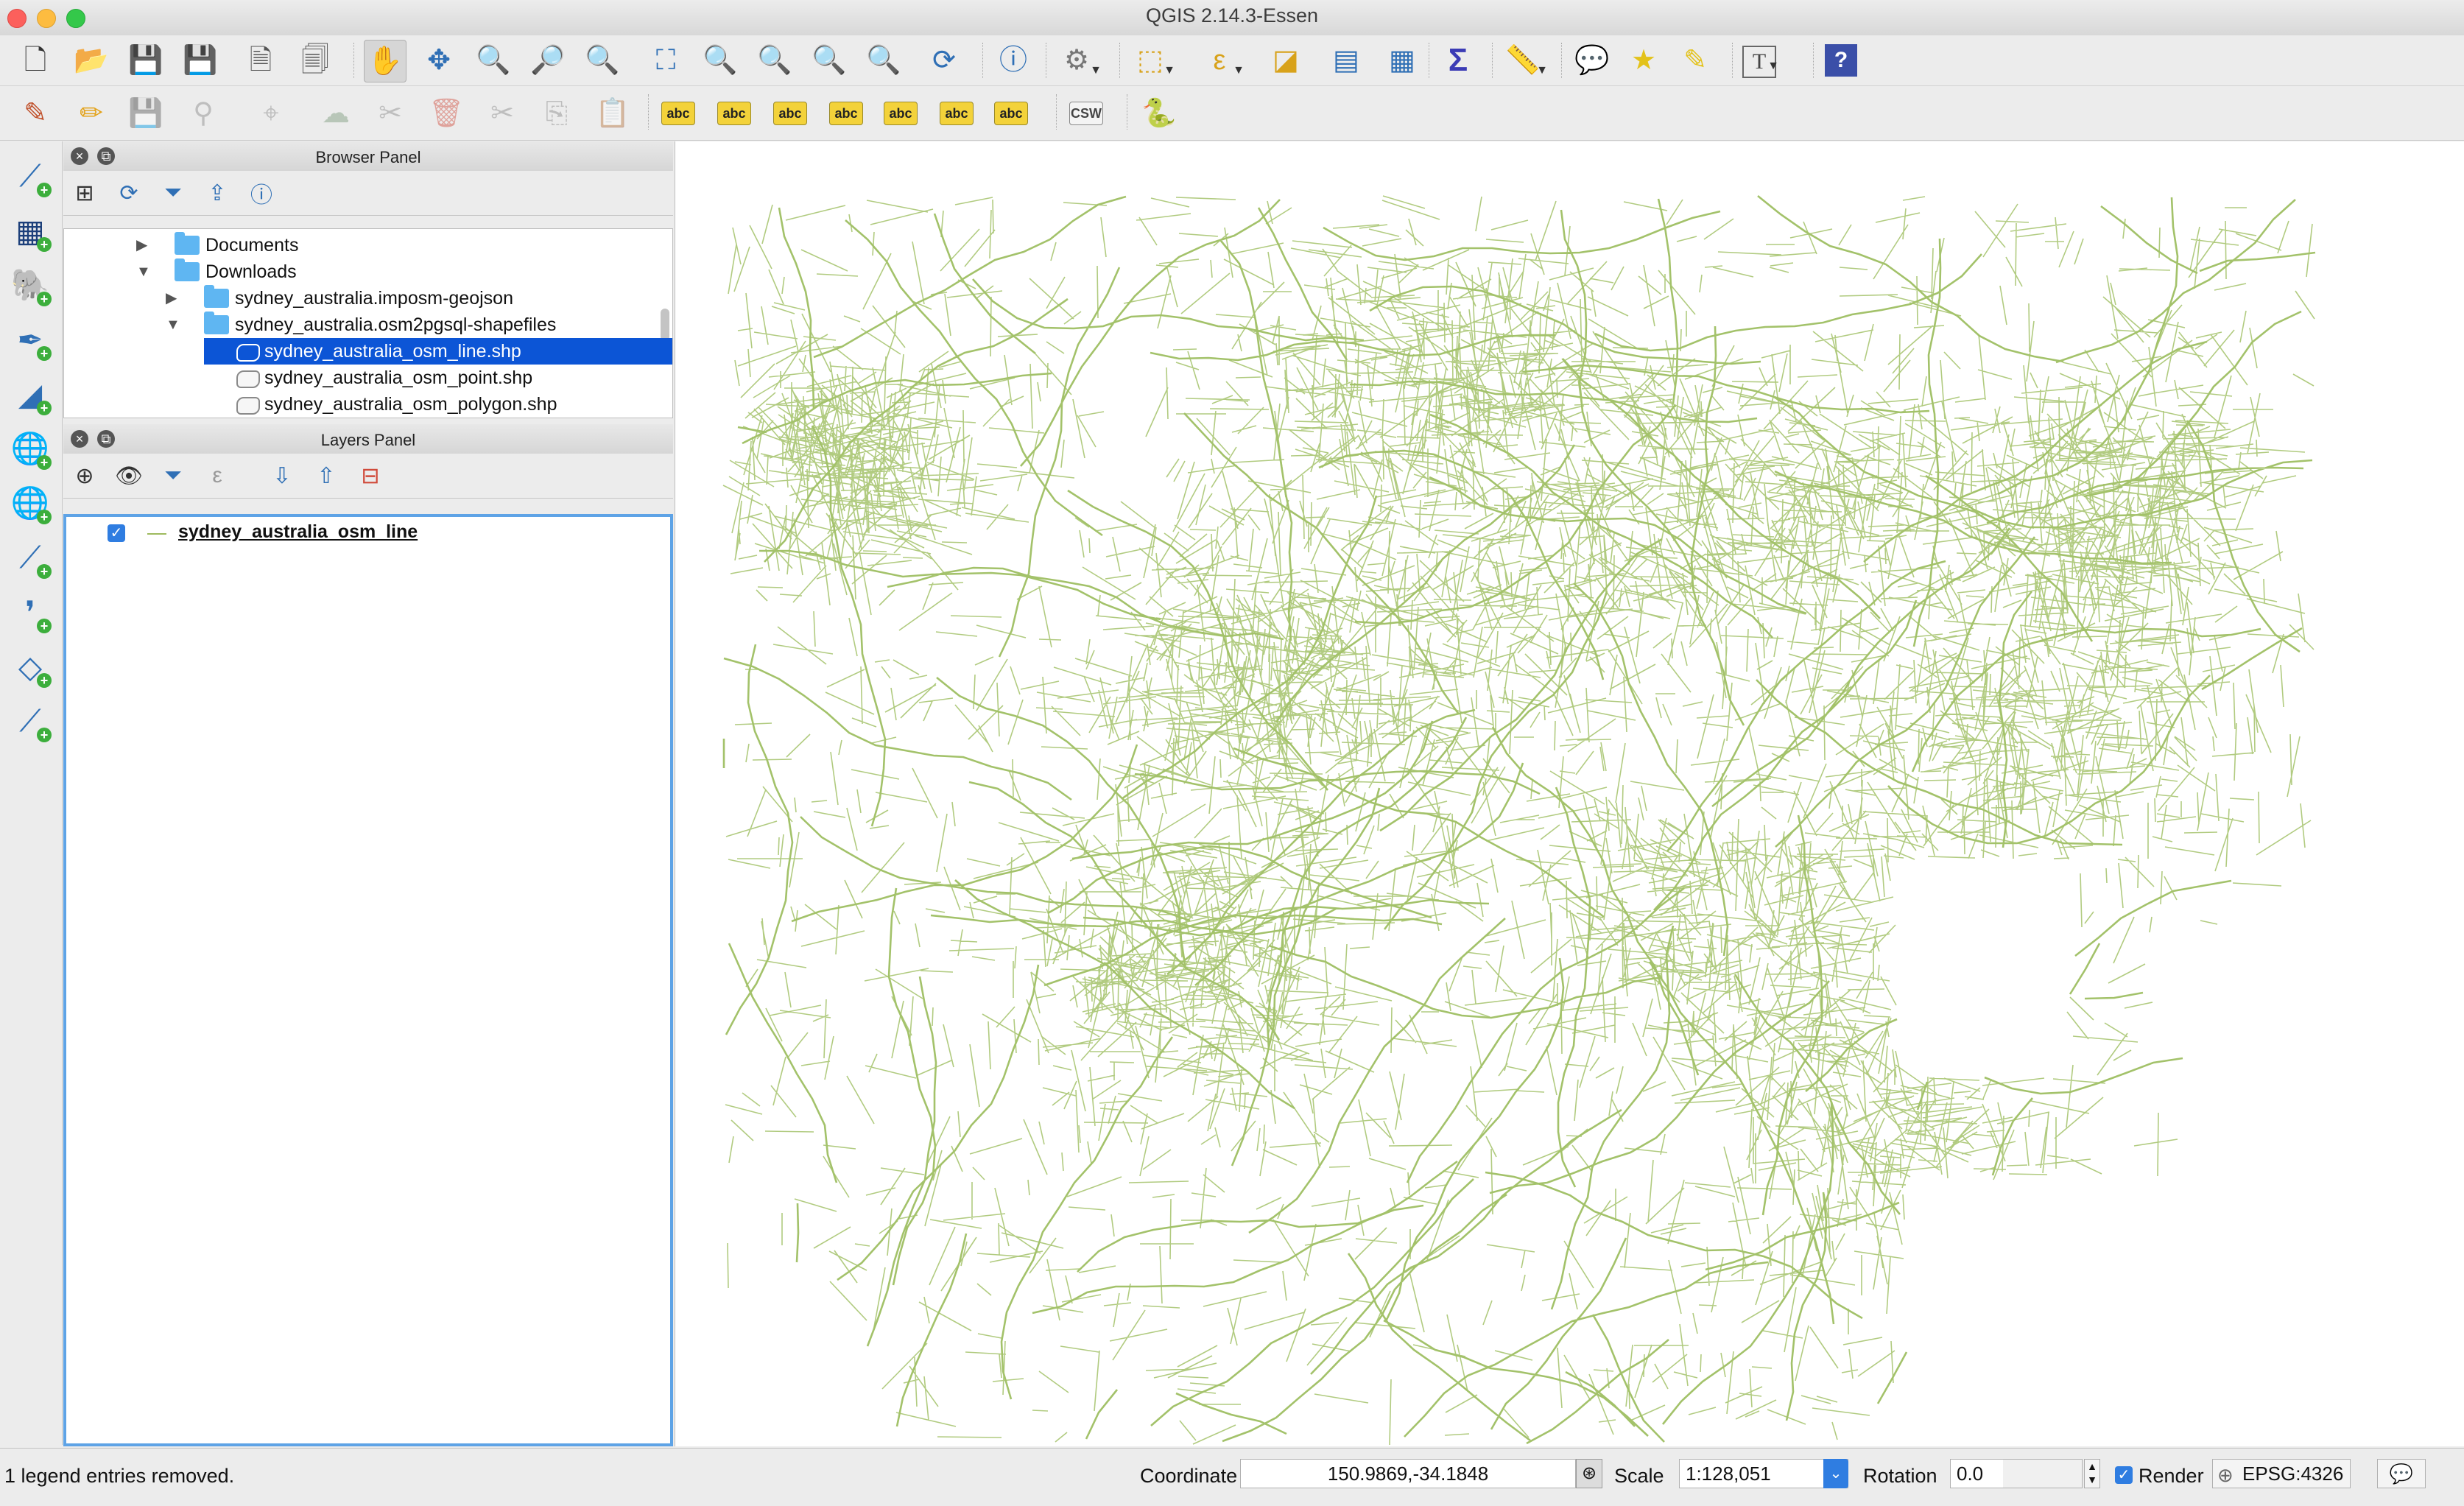 The height and width of the screenshot is (1506, 2464). I want to click on browser-folder-item: ▶ sydney_australia.imposm-geojson, so click(343, 298).